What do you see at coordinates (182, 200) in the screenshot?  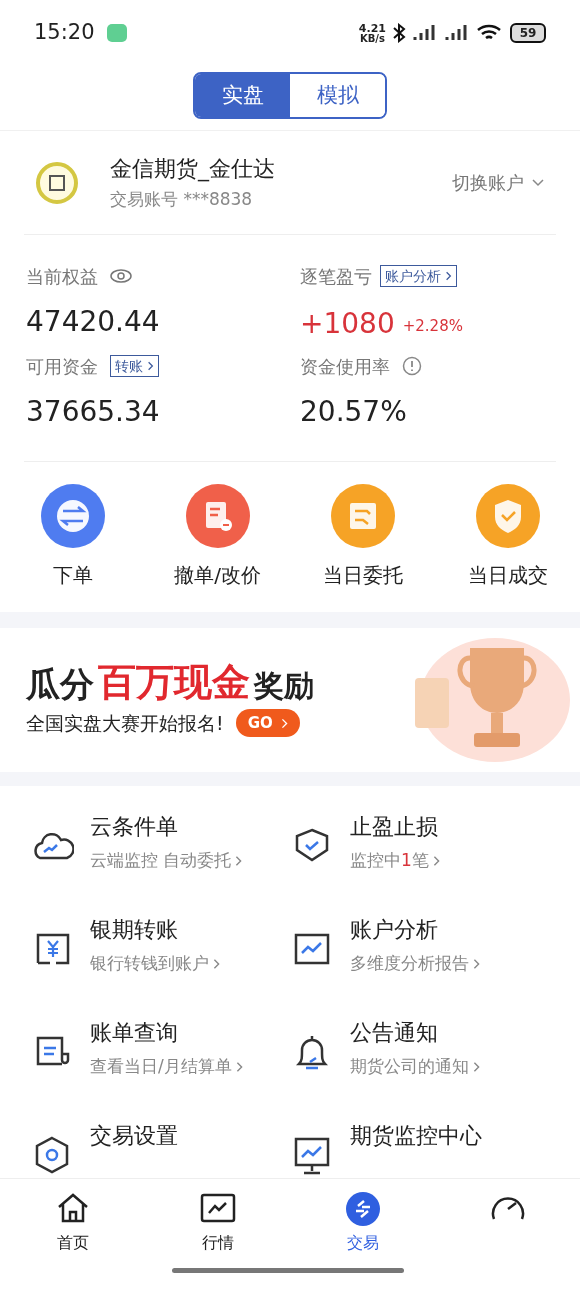 I see `account-number: 交易账号 ***8838` at bounding box center [182, 200].